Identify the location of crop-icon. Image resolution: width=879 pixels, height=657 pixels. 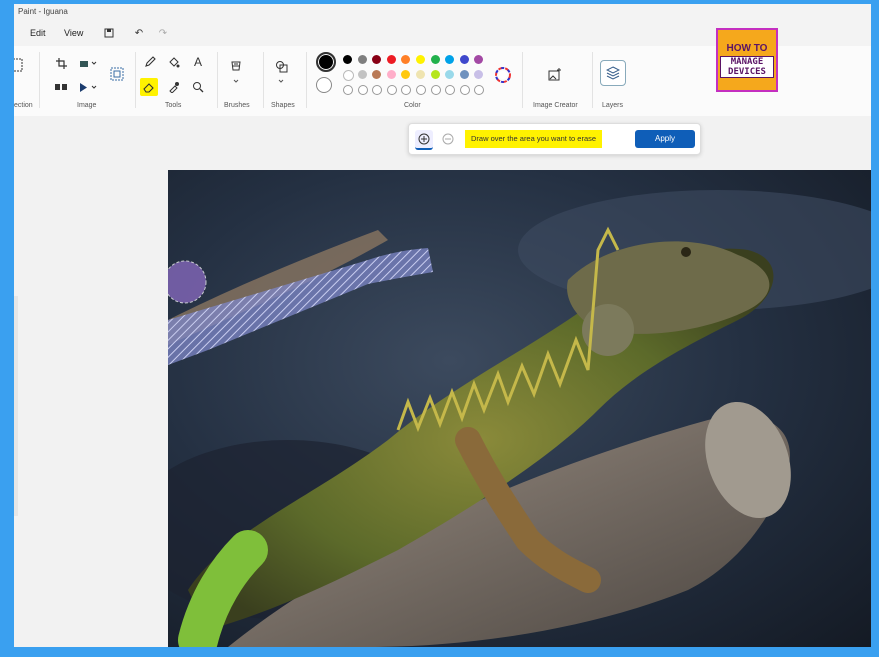
(61, 63).